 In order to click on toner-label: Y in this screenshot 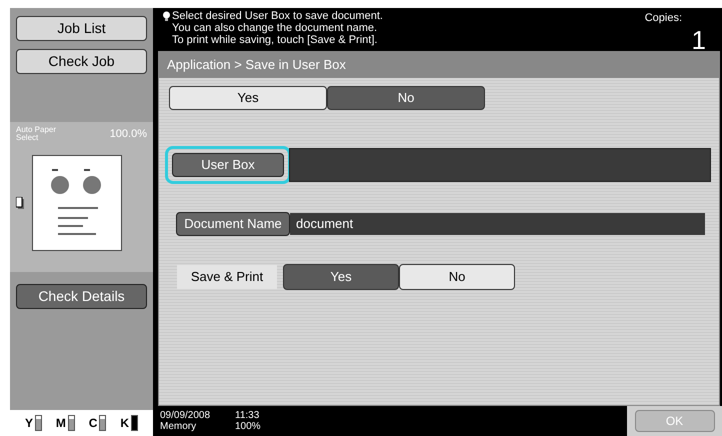, I will do `click(28, 423)`.